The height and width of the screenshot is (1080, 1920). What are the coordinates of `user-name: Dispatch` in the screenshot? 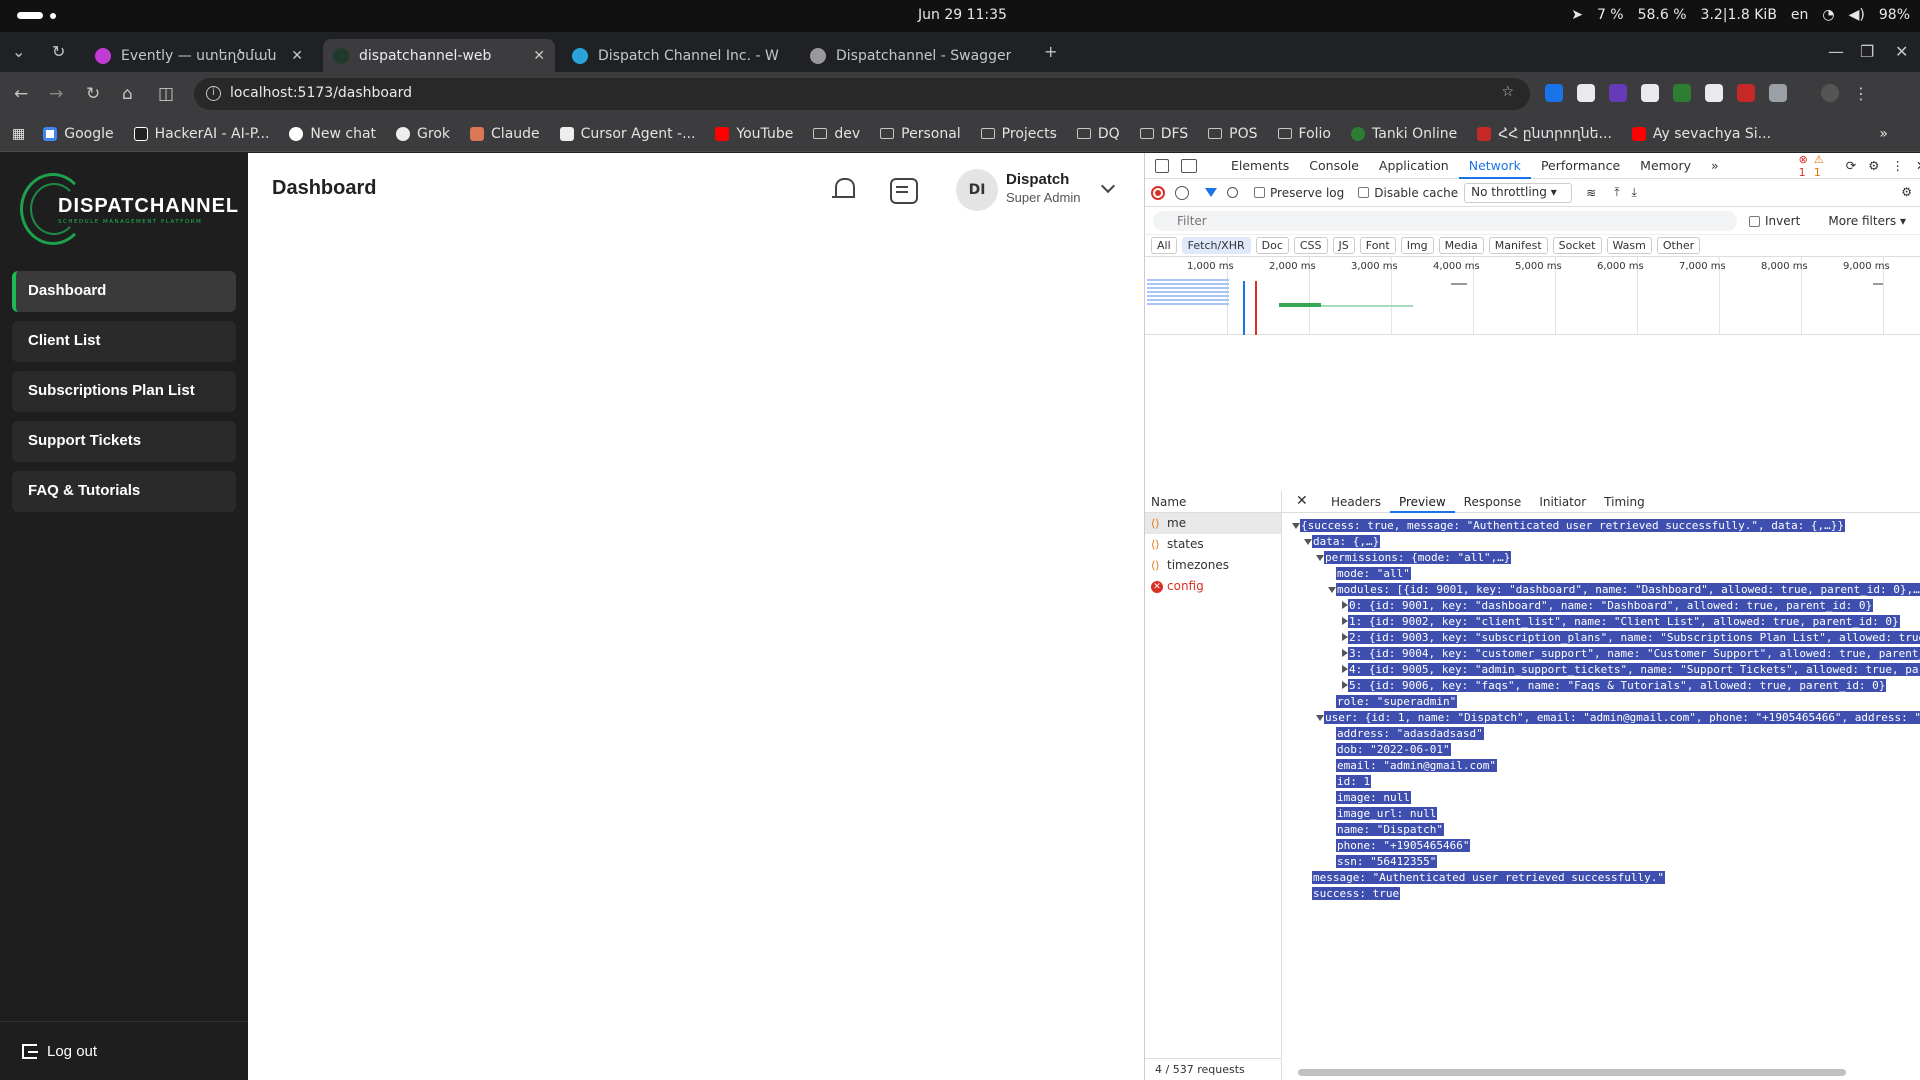 It's located at (1037, 179).